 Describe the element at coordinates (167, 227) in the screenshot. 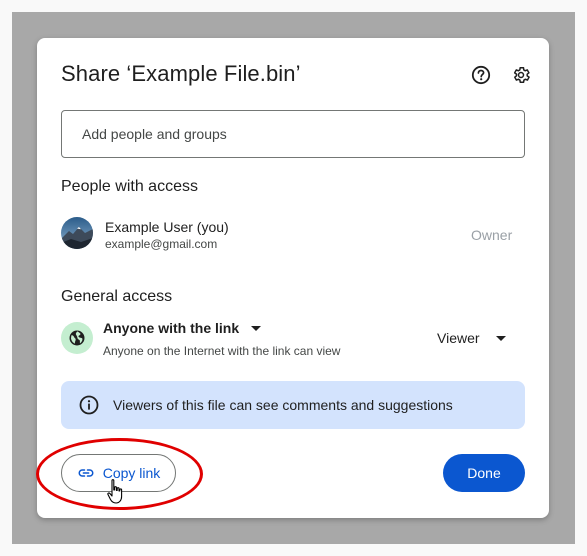

I see `user-name: Example User (you)` at that location.